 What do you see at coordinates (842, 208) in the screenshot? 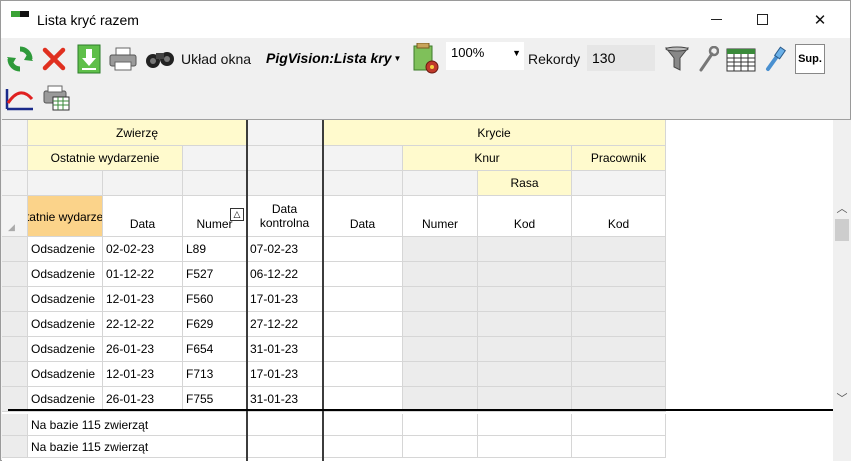
I see `scroll-up-icon: ︿` at bounding box center [842, 208].